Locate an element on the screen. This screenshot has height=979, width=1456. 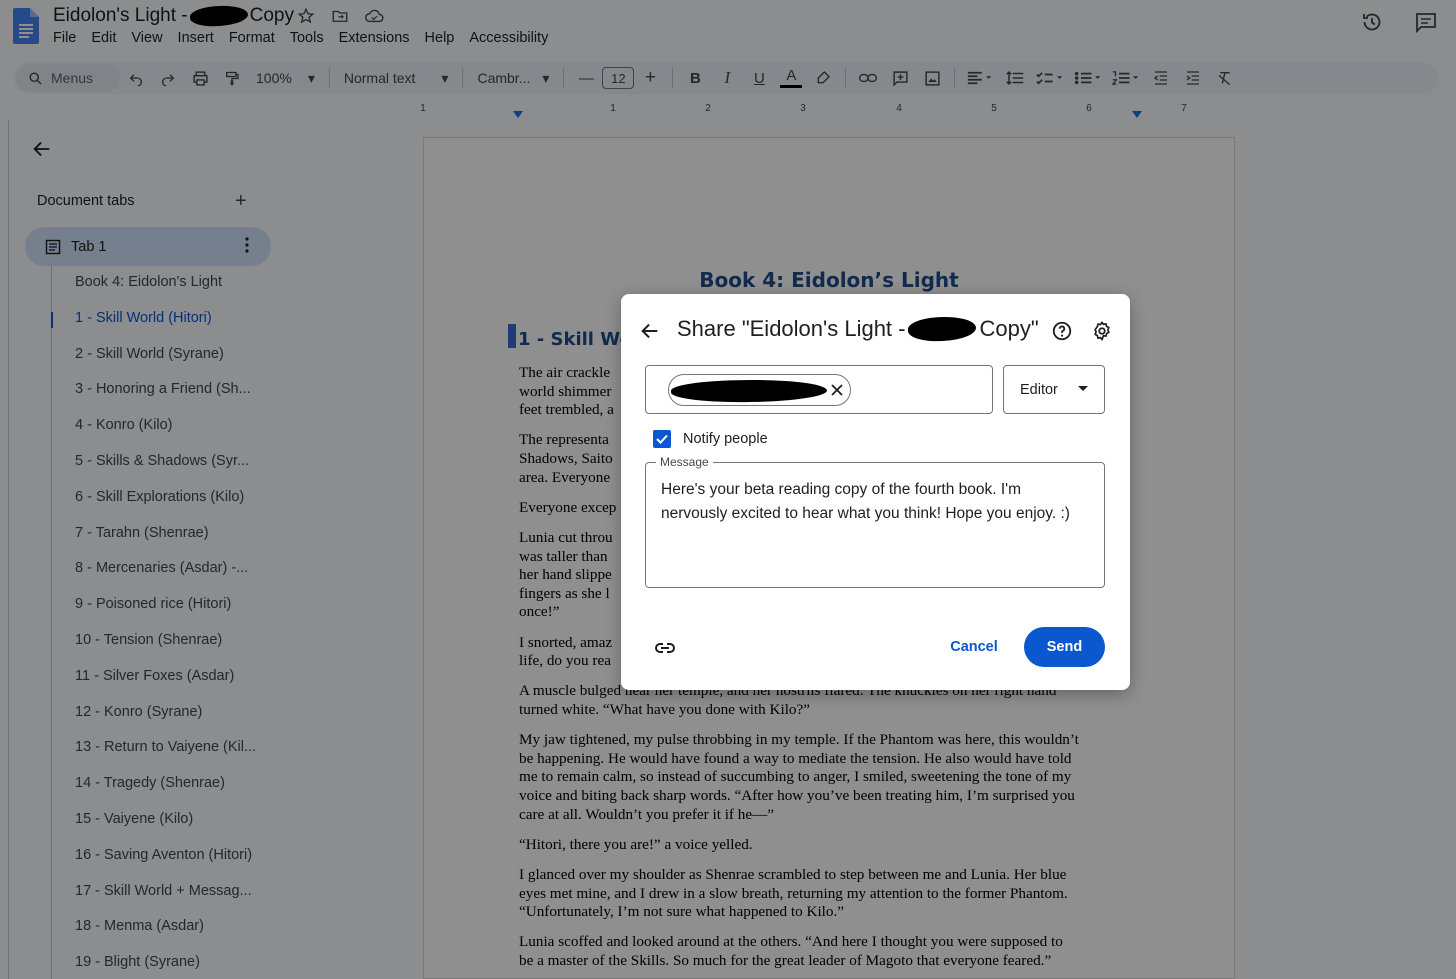
role-select: Editor is located at coordinates (1054, 389).